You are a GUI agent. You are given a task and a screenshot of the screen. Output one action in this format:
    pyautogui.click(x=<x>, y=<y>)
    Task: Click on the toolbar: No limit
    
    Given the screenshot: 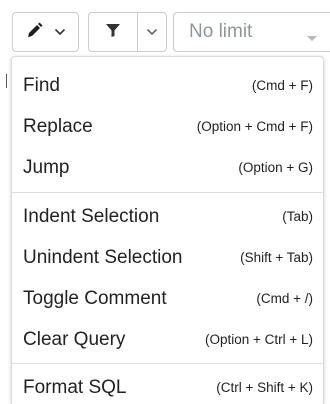 What is the action you would take?
    pyautogui.click(x=165, y=28)
    